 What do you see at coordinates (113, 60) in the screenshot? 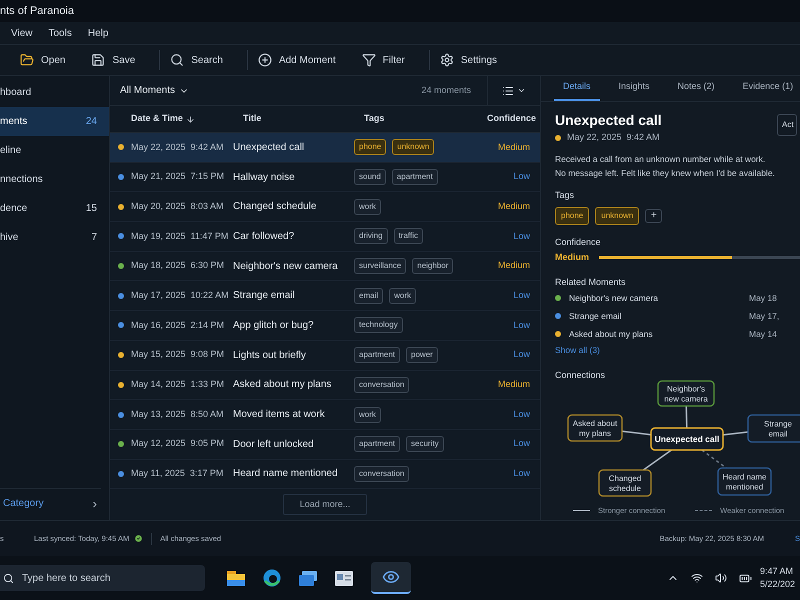
I see `toolbar-button: Save` at bounding box center [113, 60].